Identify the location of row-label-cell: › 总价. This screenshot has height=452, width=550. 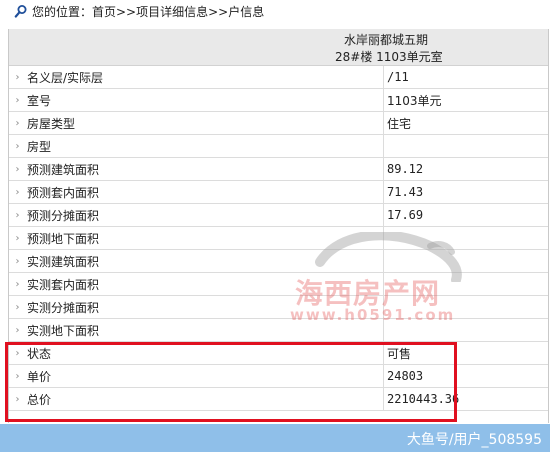
(196, 399).